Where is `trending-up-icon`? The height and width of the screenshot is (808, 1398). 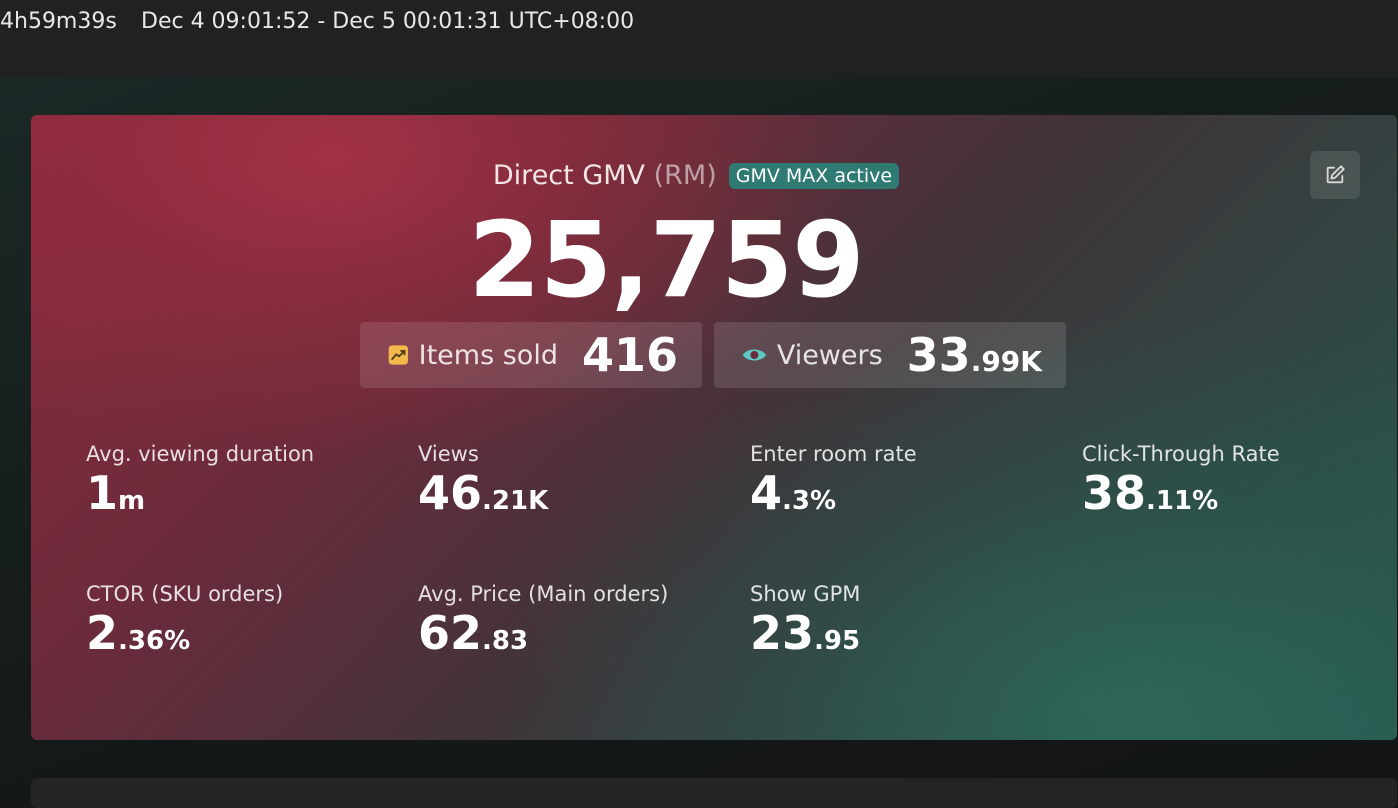
trending-up-icon is located at coordinates (398, 355).